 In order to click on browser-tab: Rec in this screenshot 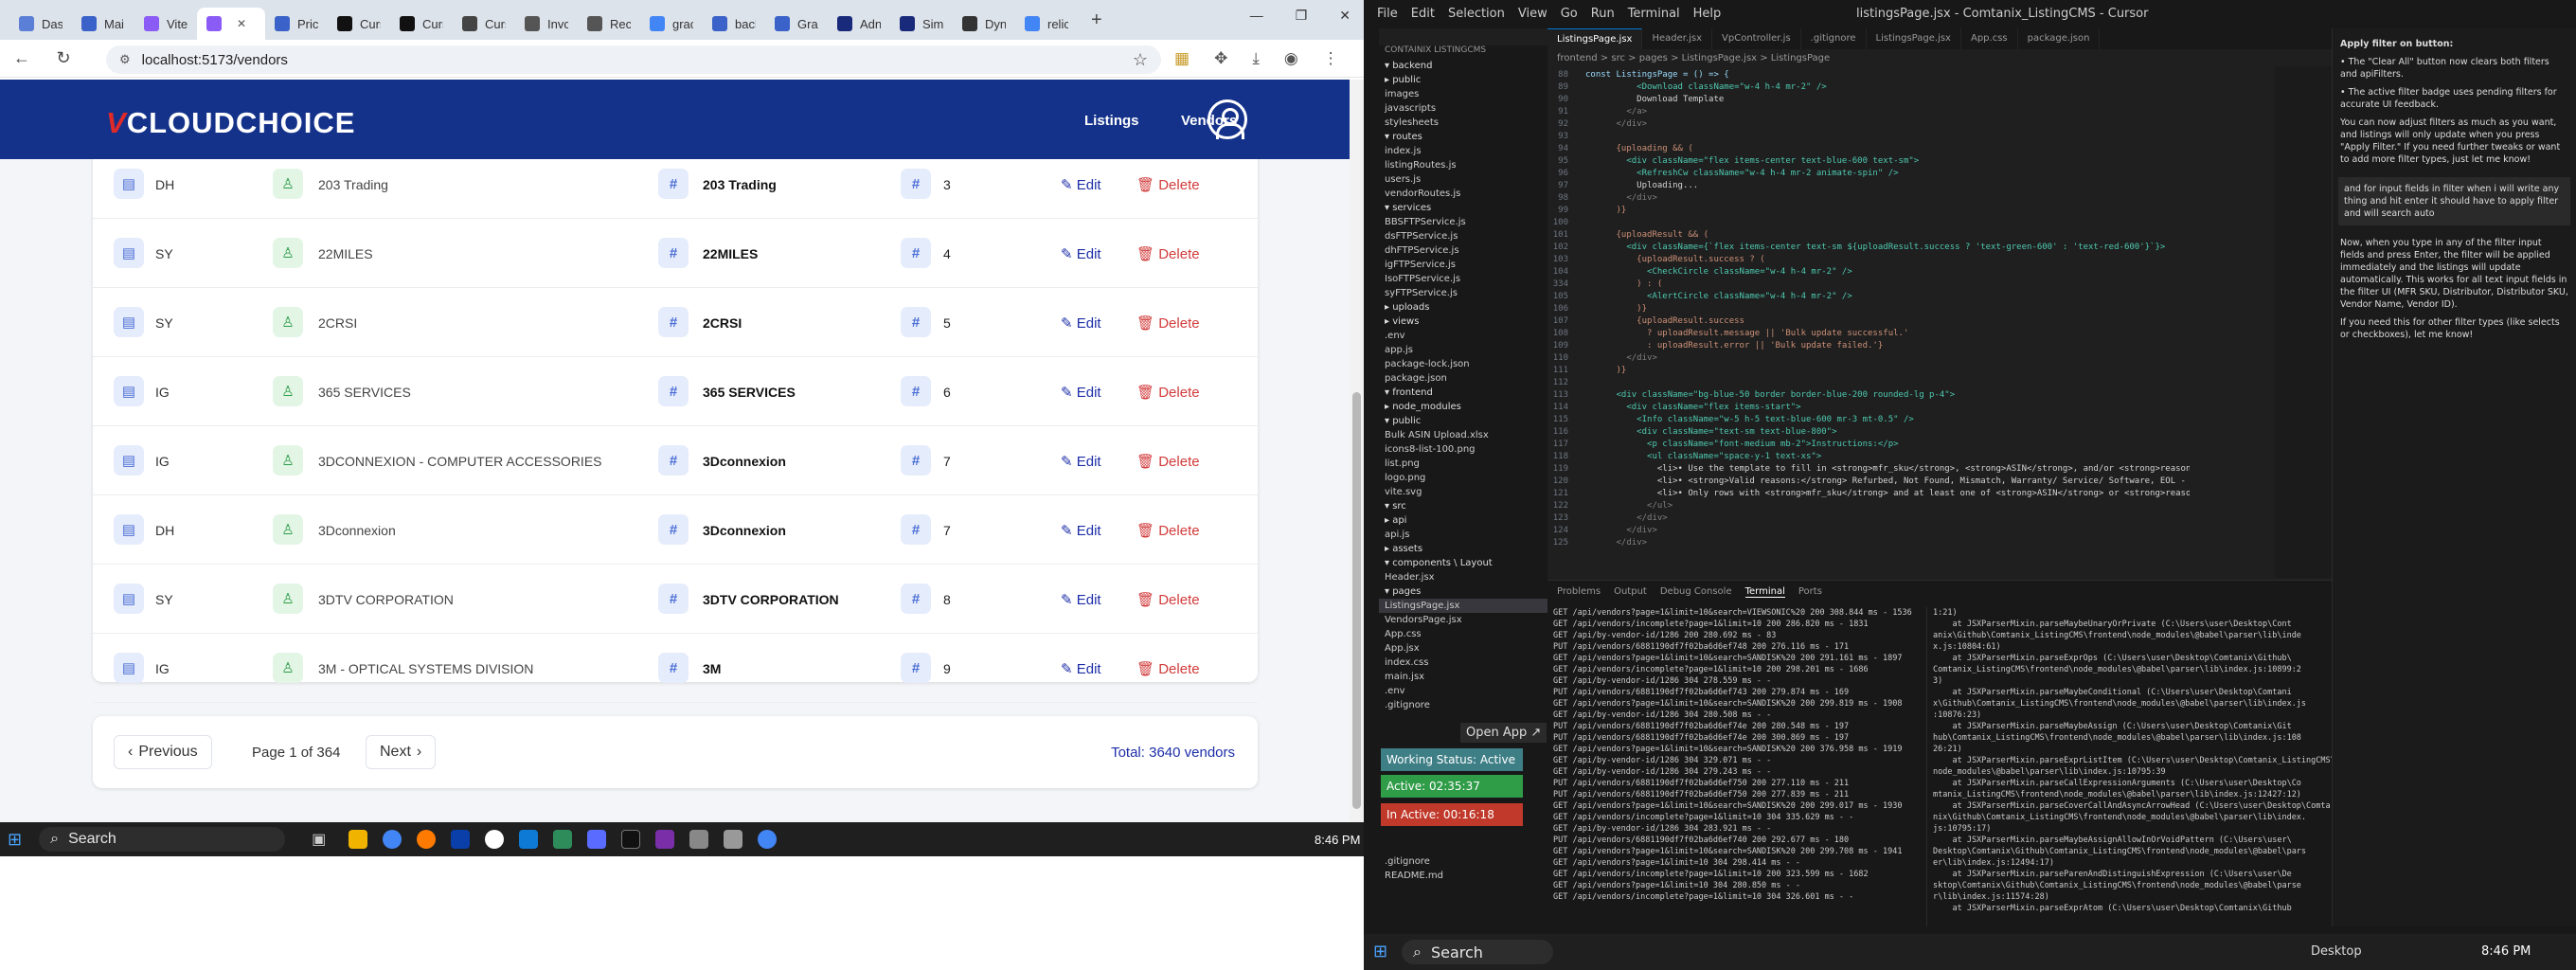, I will do `click(609, 24)`.